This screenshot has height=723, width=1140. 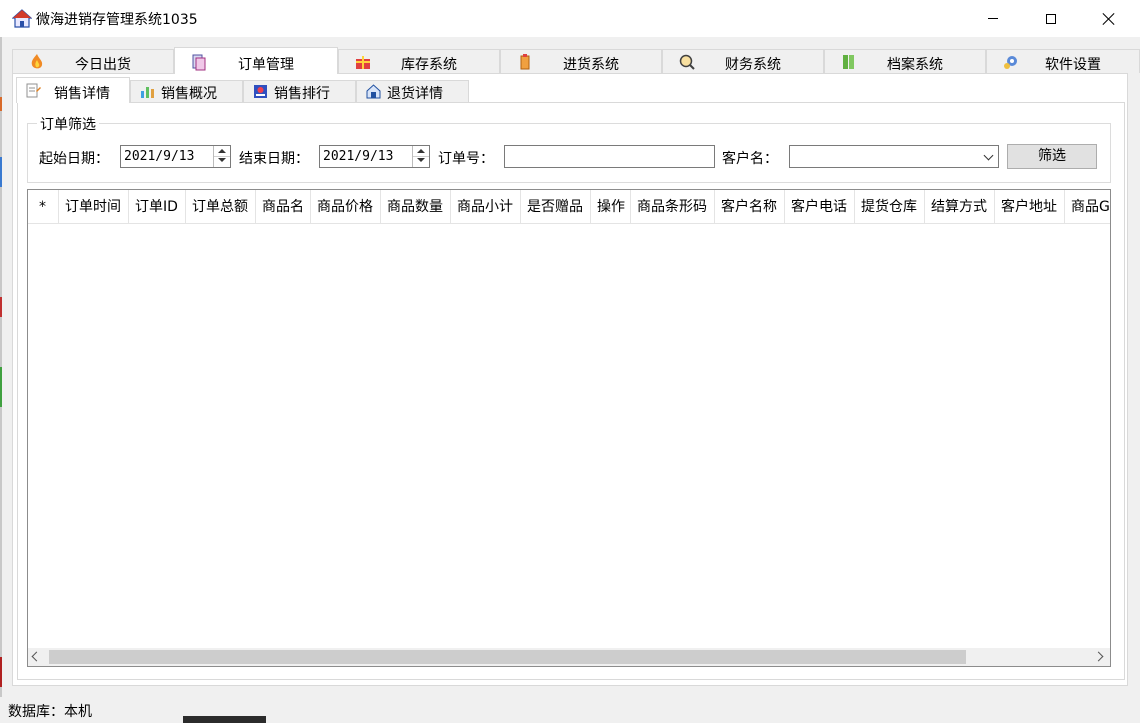 What do you see at coordinates (302, 94) in the screenshot?
I see `tab-label: 销售排行` at bounding box center [302, 94].